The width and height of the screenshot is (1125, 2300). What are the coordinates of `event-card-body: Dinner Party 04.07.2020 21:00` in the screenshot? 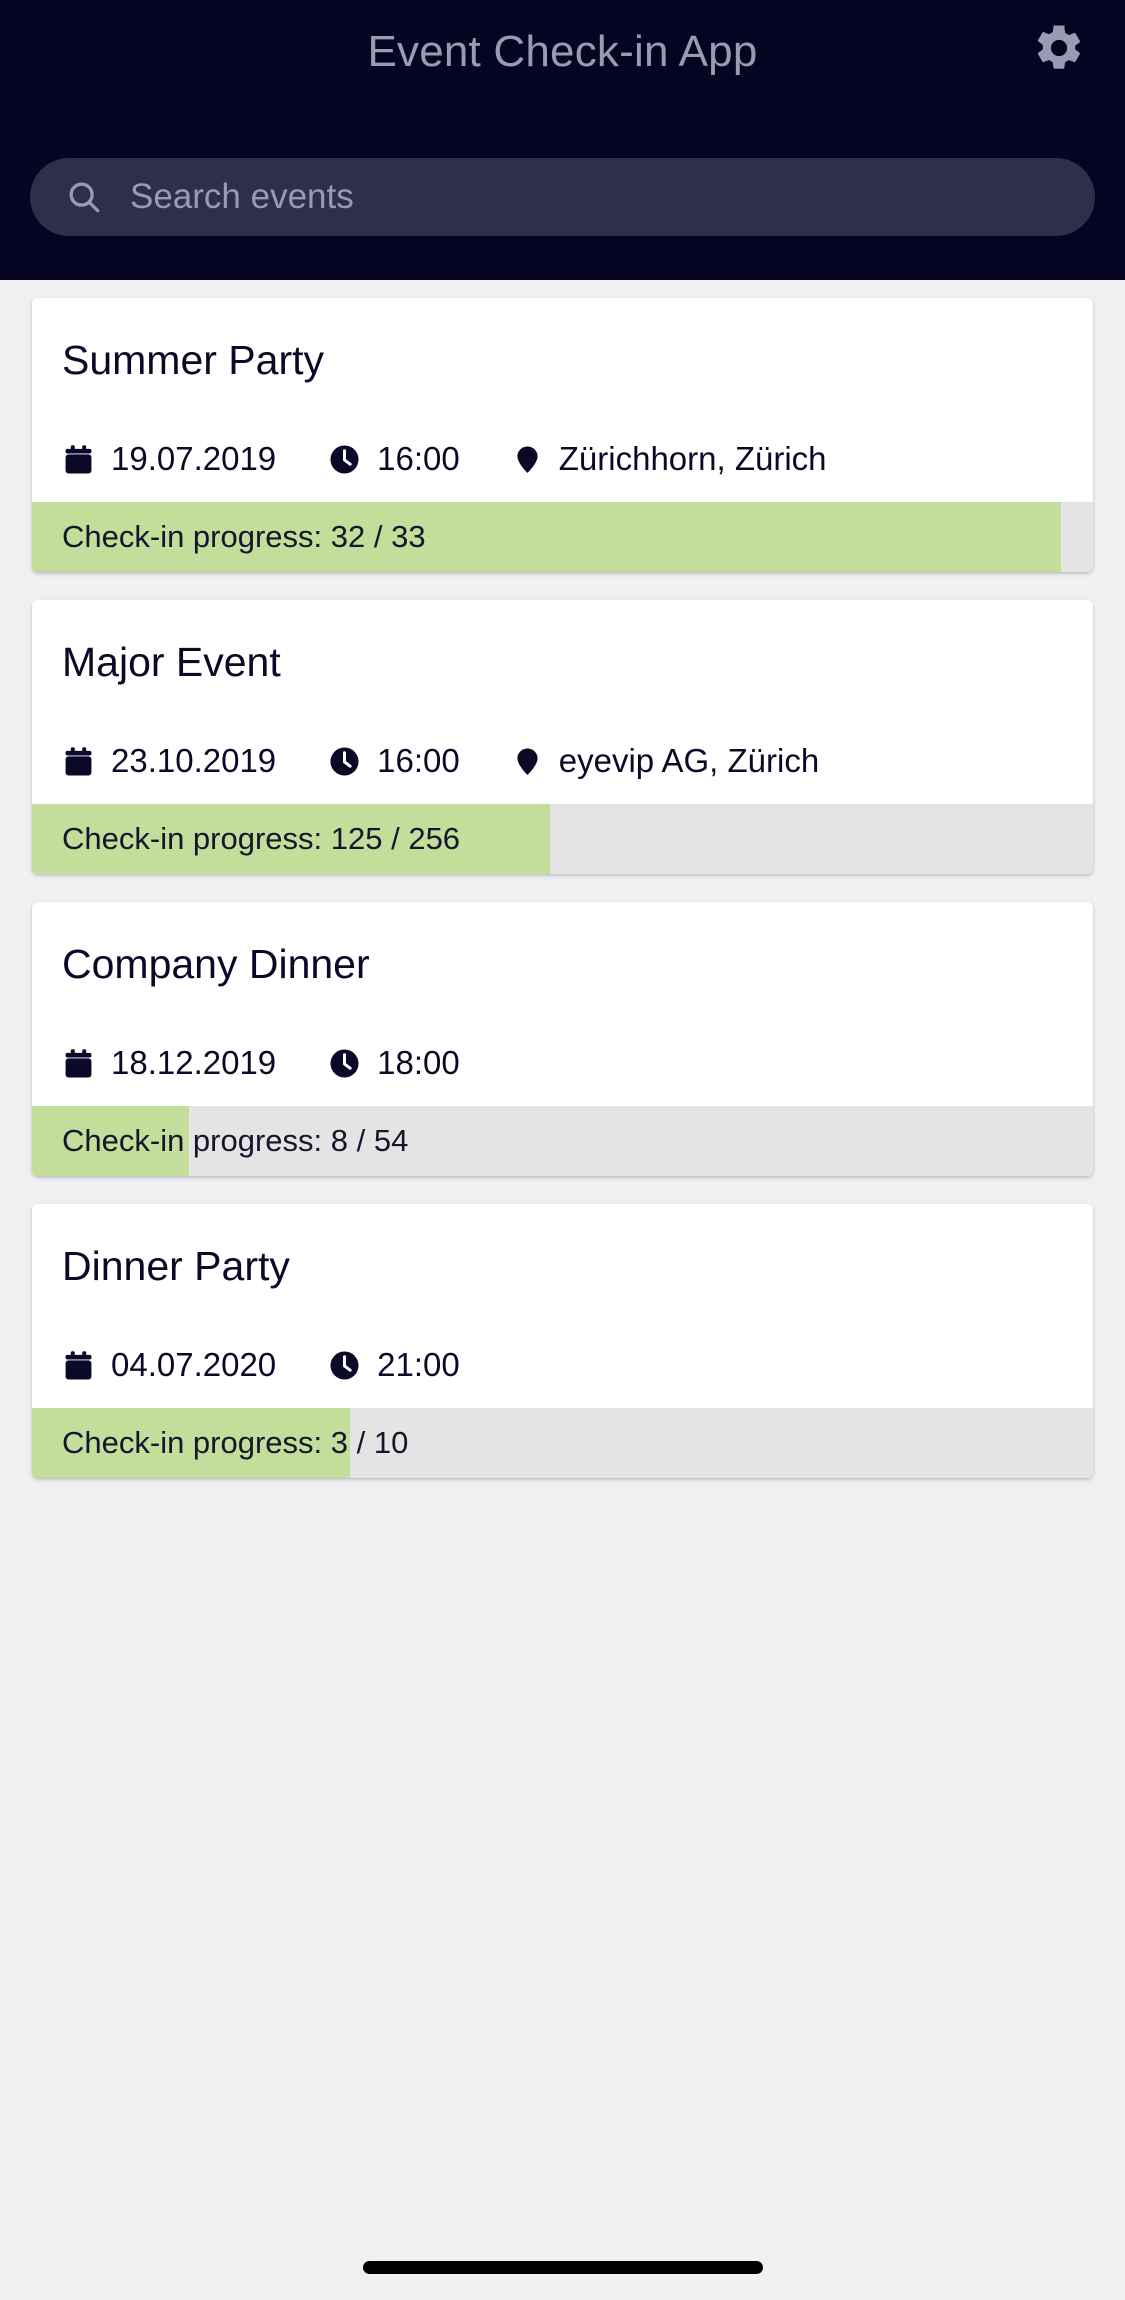 It's located at (562, 1306).